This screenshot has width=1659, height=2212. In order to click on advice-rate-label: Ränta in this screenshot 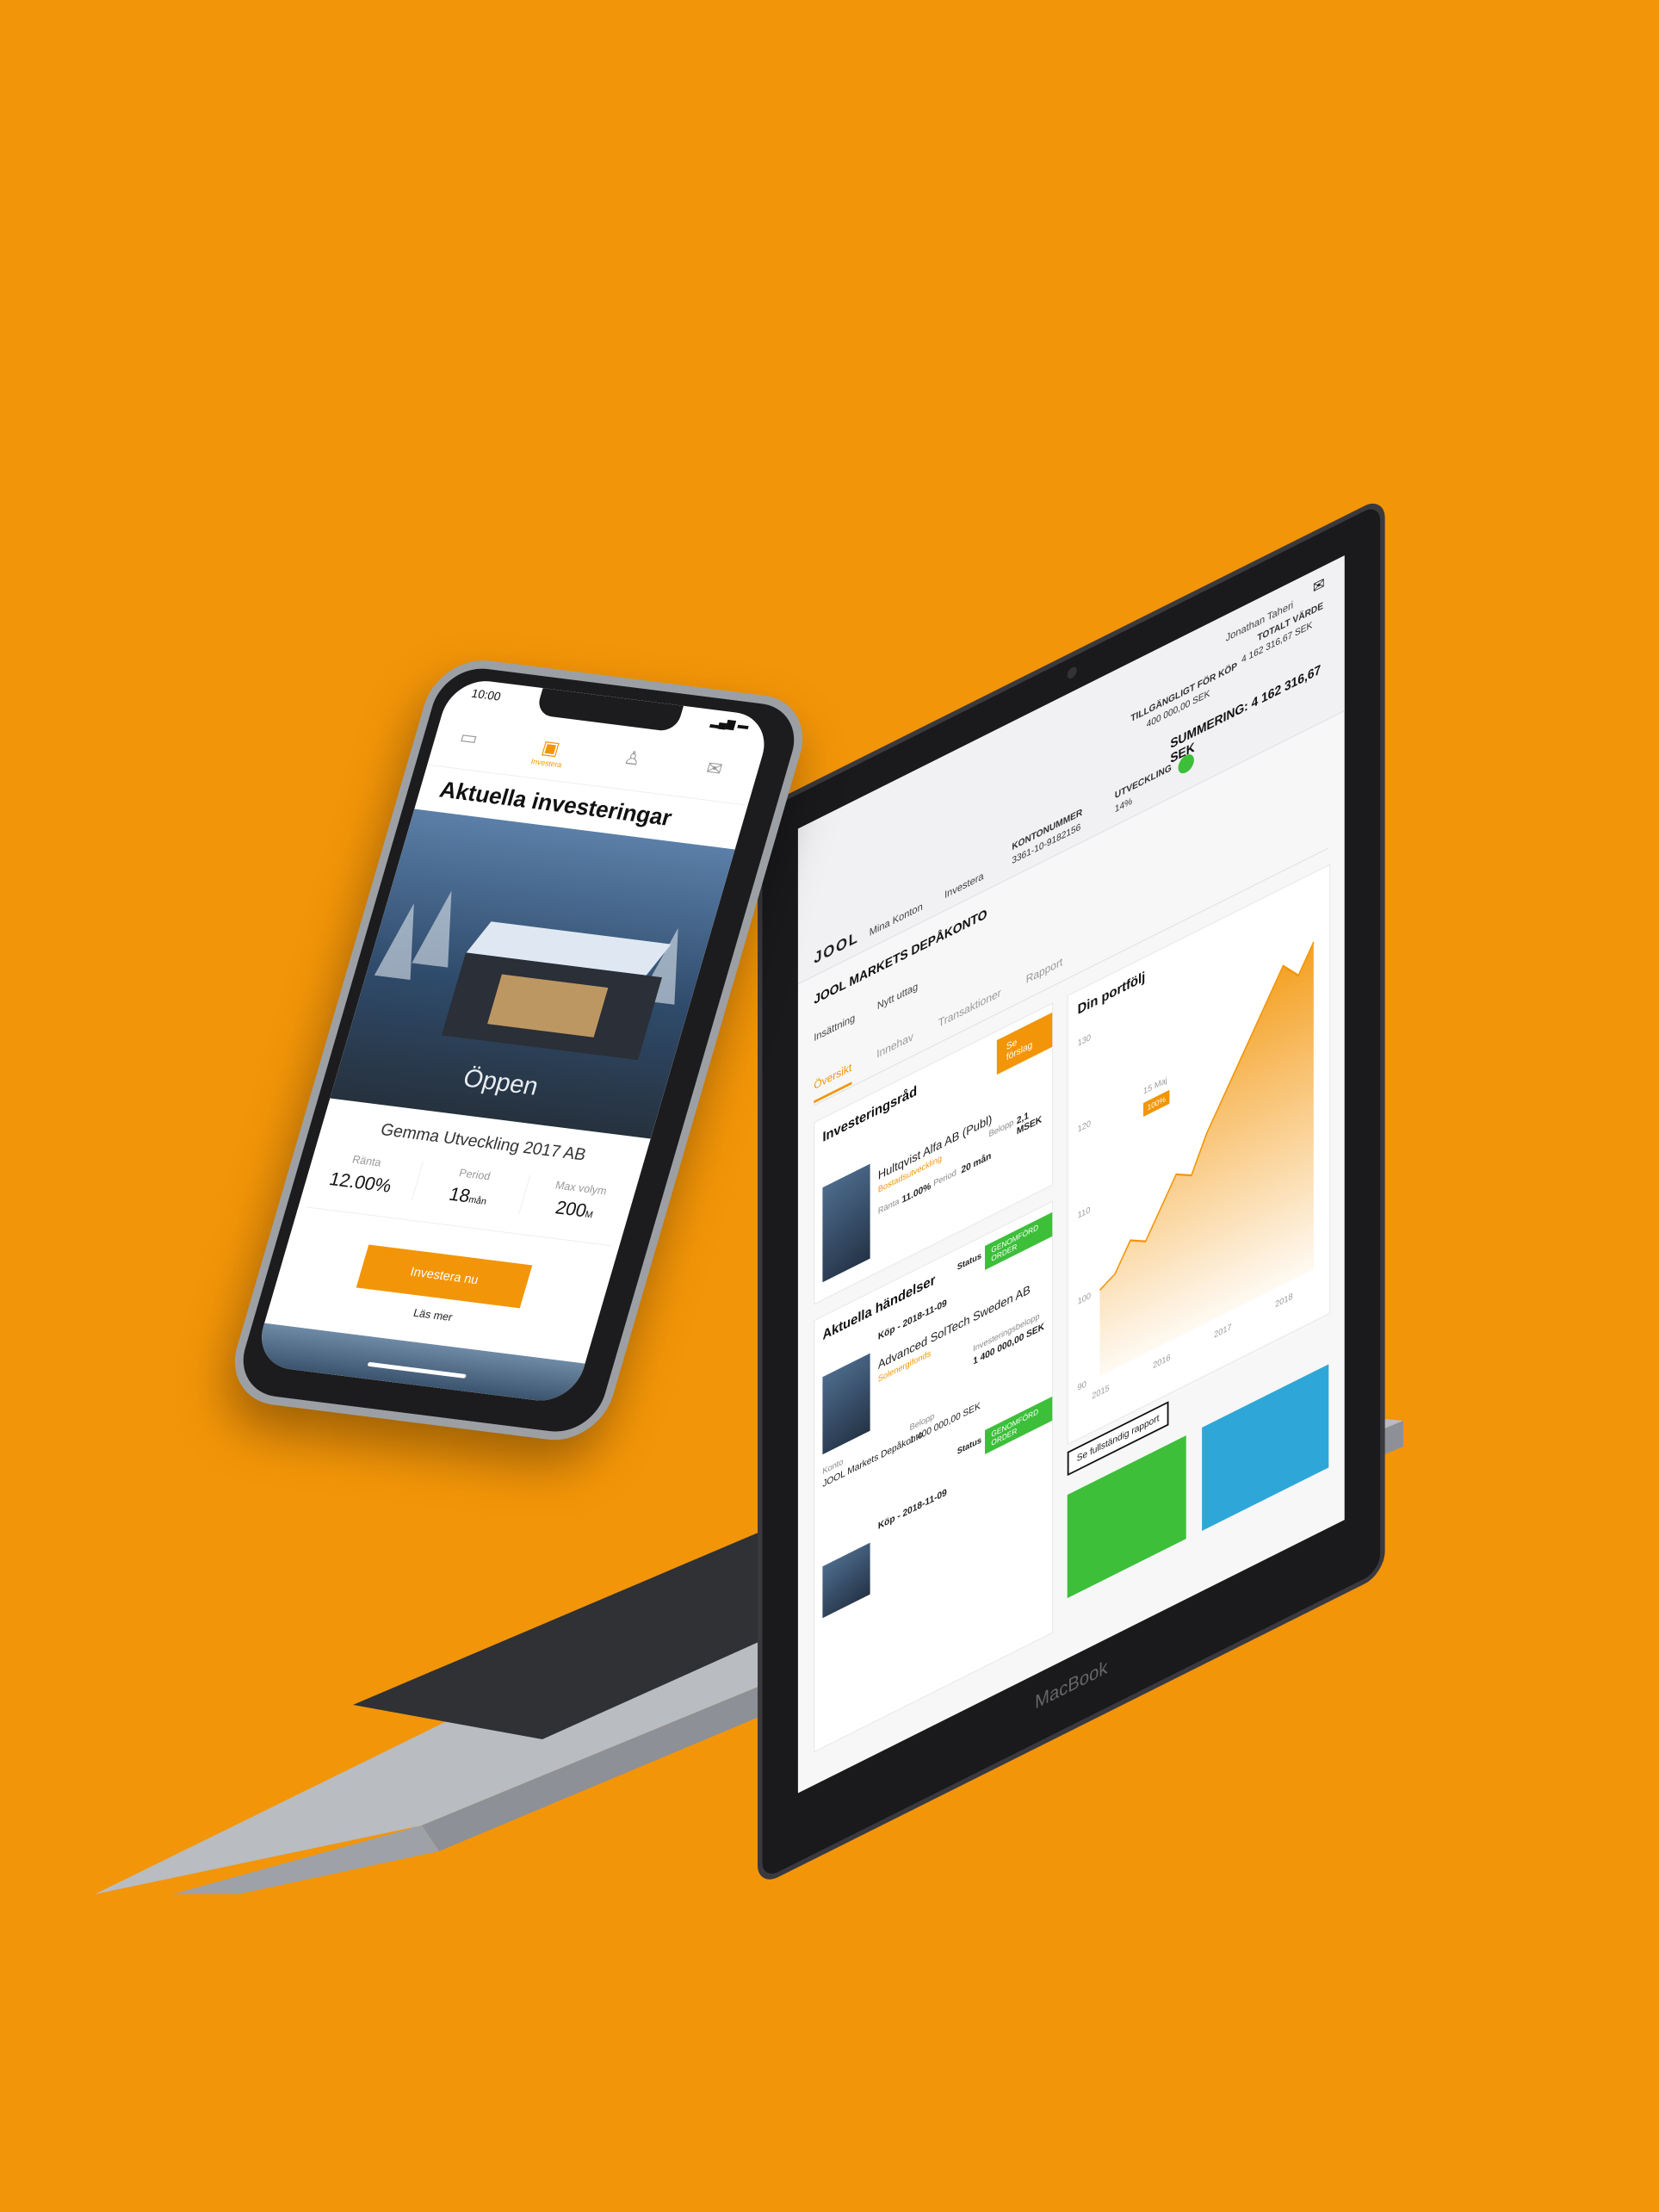, I will do `click(889, 1207)`.